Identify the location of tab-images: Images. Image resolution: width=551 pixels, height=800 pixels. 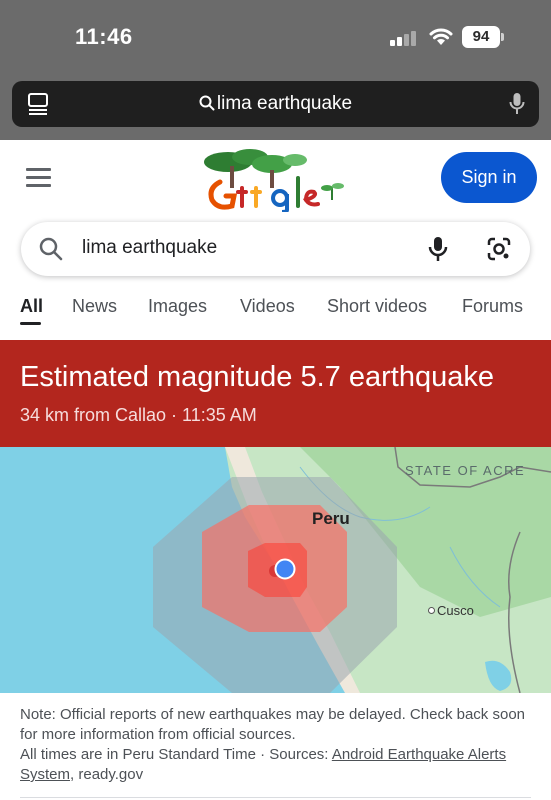
(177, 306).